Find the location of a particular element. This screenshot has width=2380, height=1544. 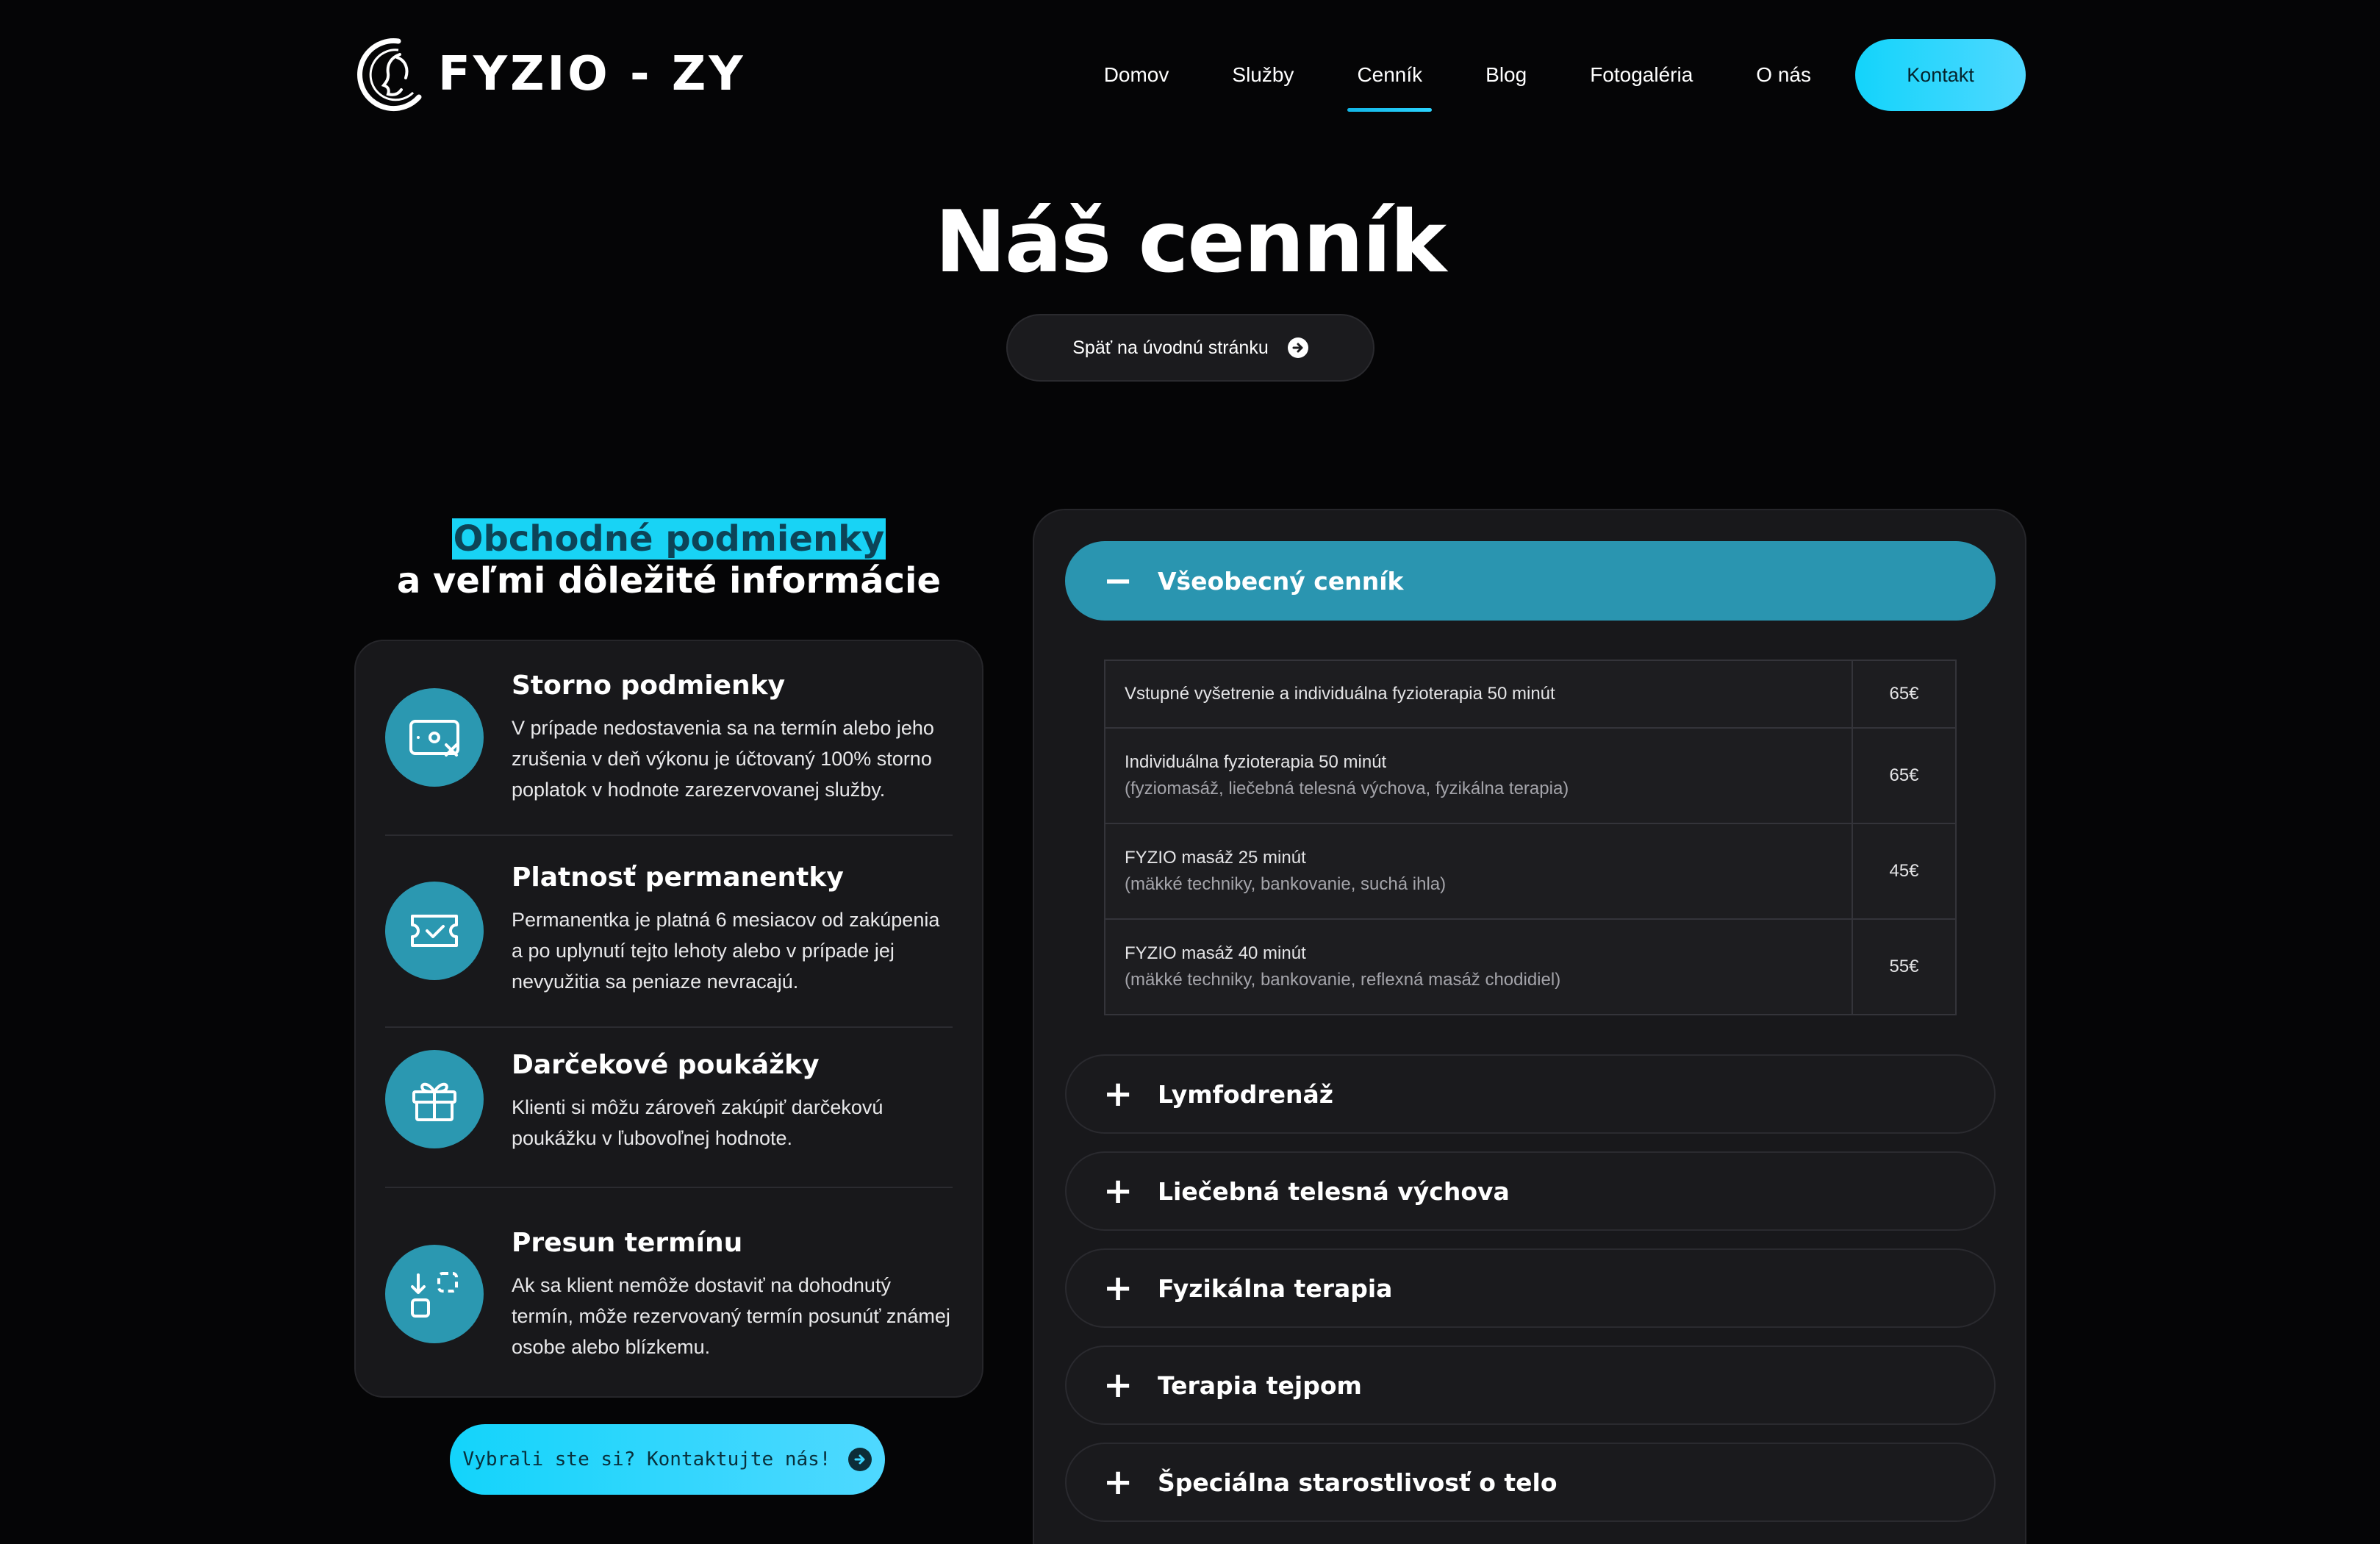

conditions-subtitle: a veľmi dôležité informácie is located at coordinates (669, 580).